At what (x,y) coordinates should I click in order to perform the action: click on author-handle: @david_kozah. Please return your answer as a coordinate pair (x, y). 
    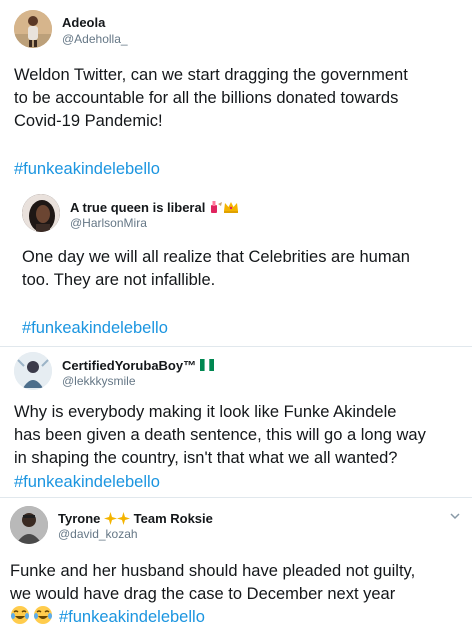
    Looking at the image, I should click on (98, 534).